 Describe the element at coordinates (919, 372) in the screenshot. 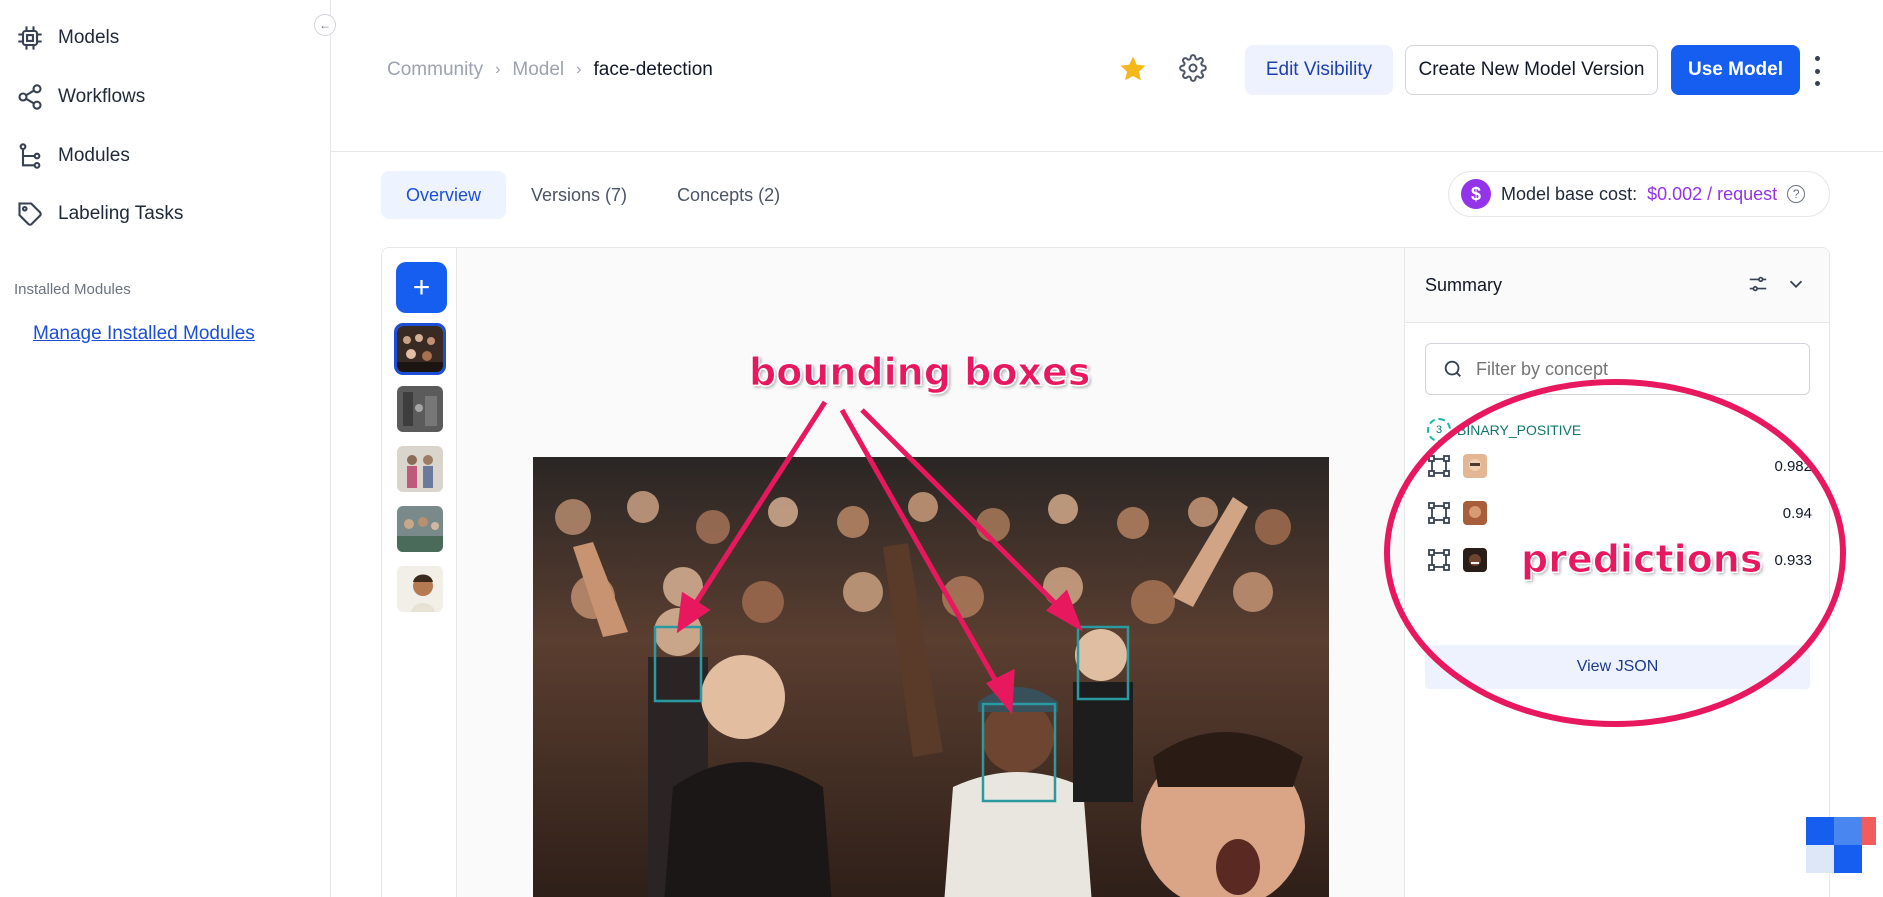

I see `bounding-boxes-annotation: bounding boxes` at that location.